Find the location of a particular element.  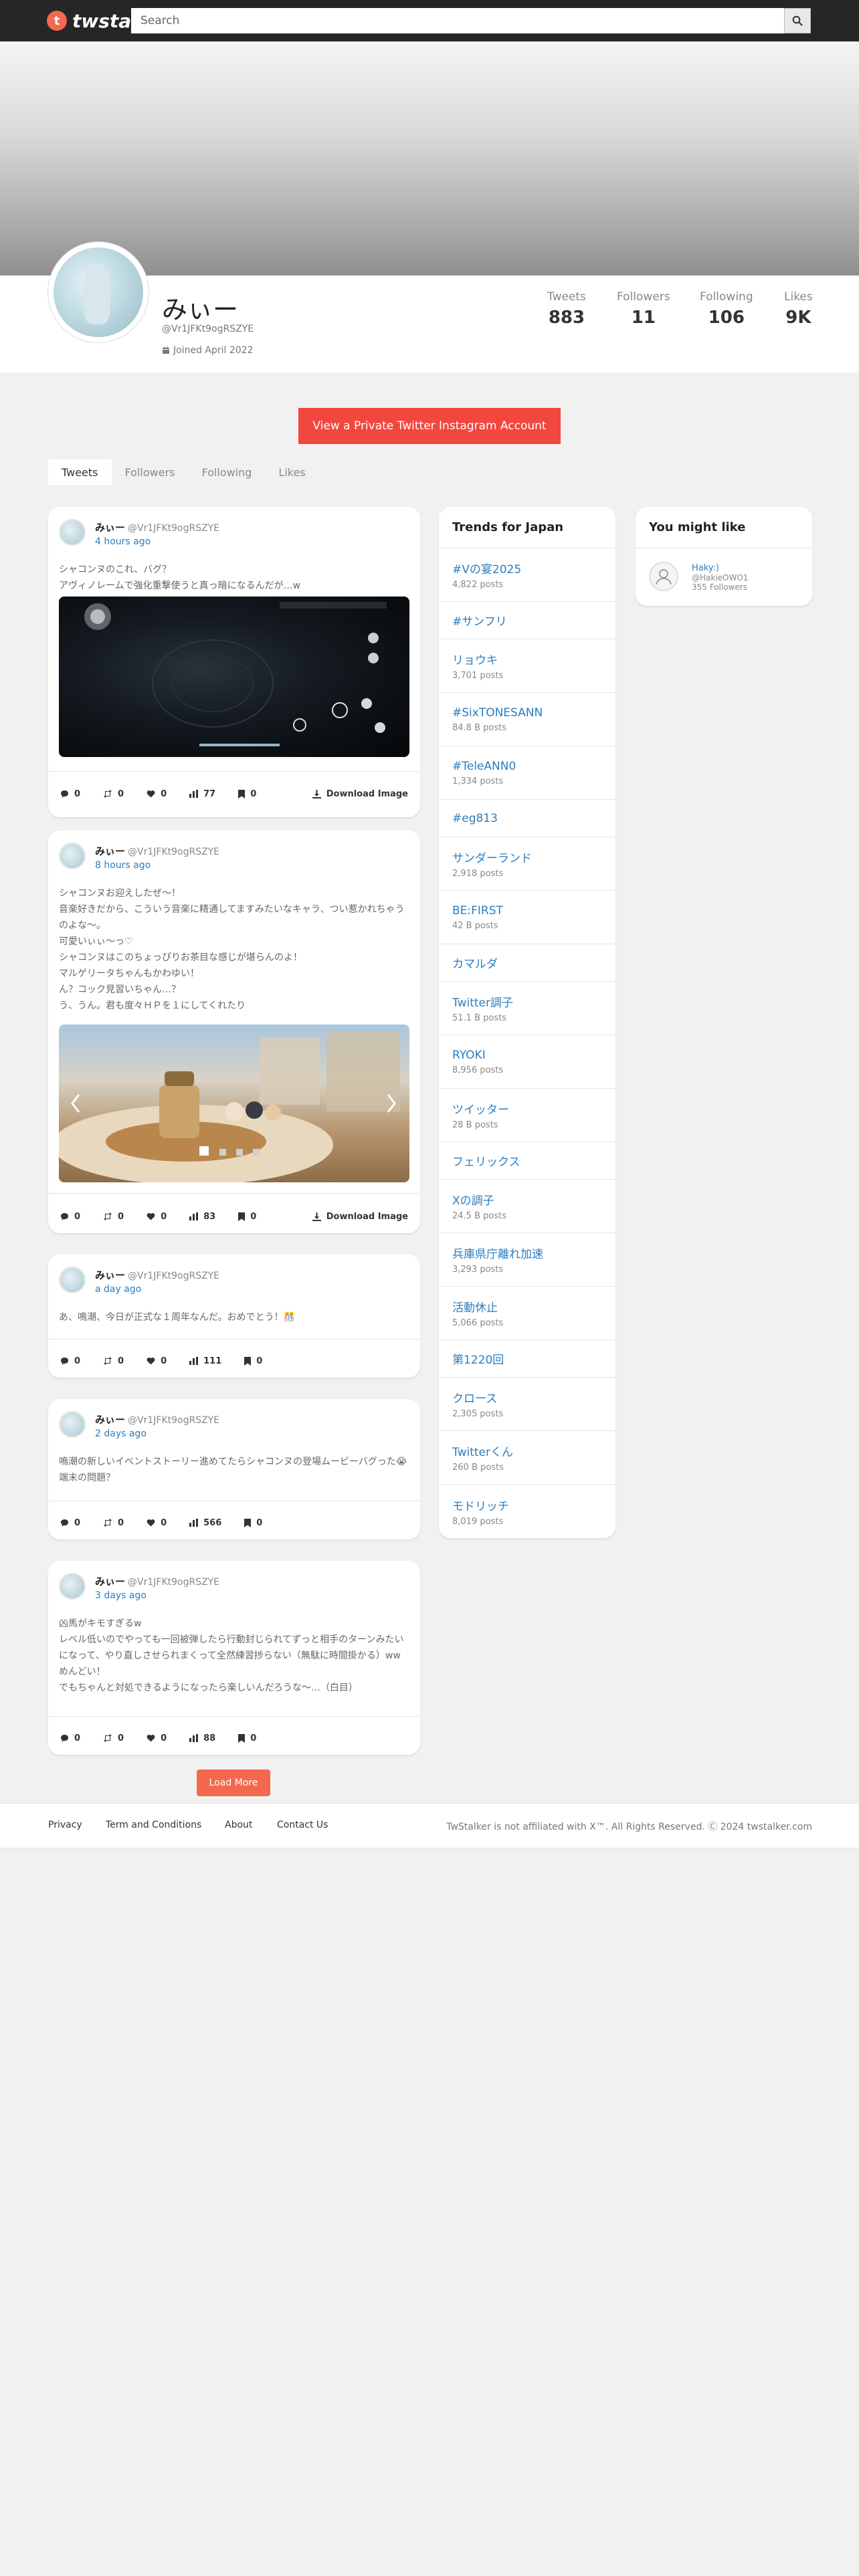

trend-item: クロース 2,305 posts is located at coordinates (527, 1404).